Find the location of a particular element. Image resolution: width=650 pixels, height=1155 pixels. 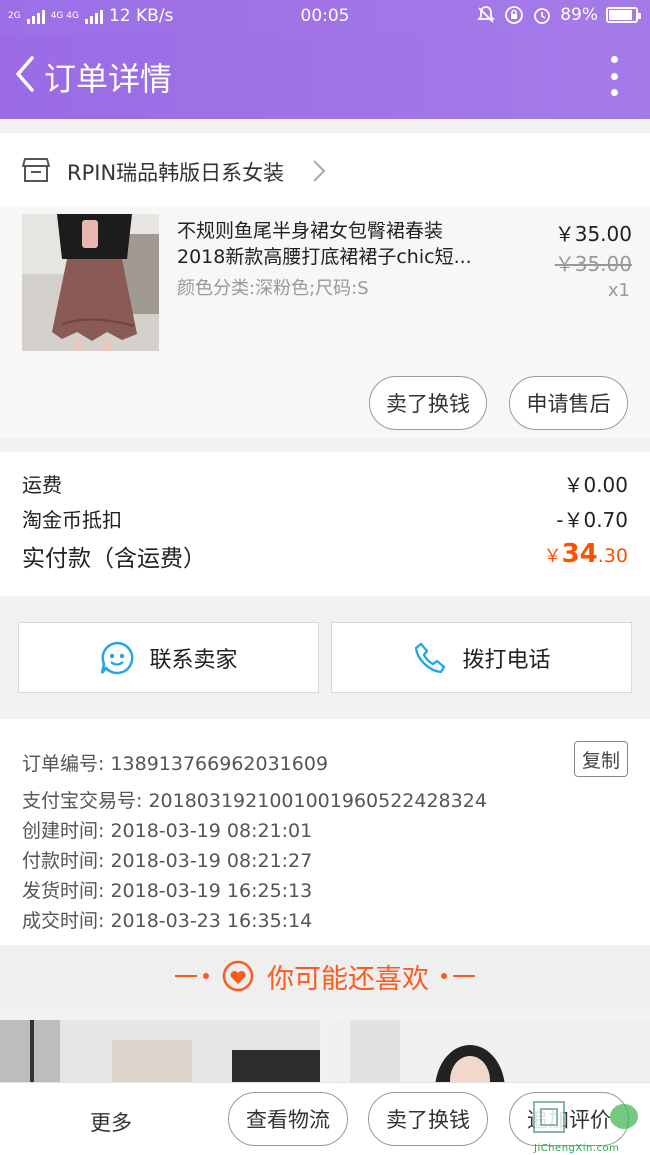

product-thumbnail is located at coordinates (90, 282).